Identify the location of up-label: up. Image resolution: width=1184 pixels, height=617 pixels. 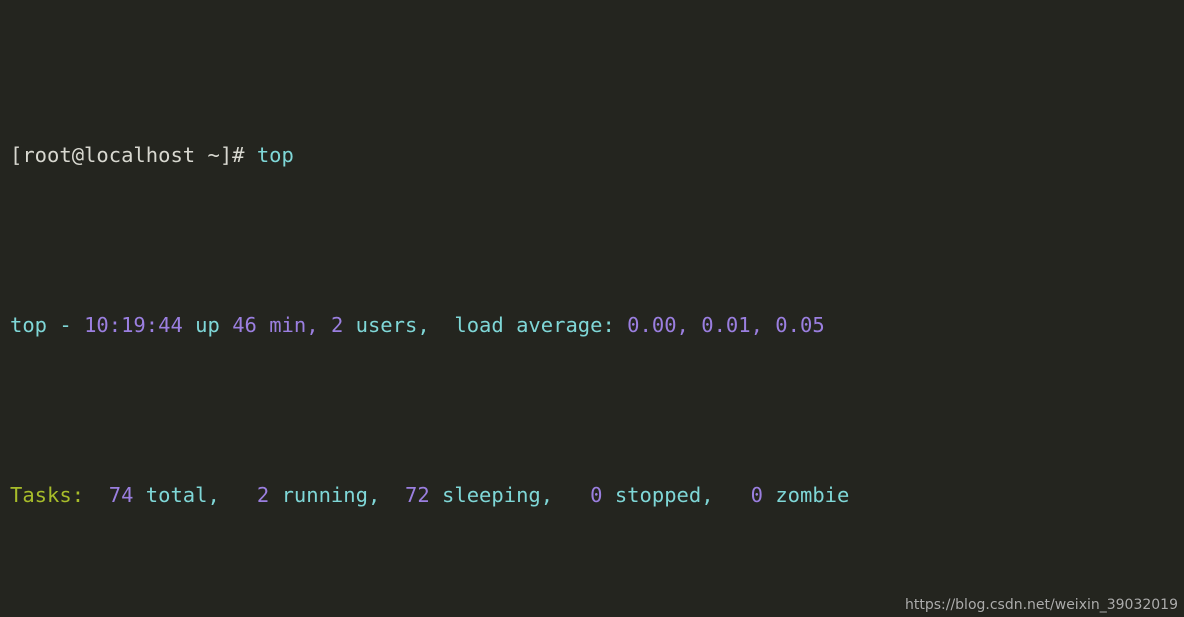
(207, 325).